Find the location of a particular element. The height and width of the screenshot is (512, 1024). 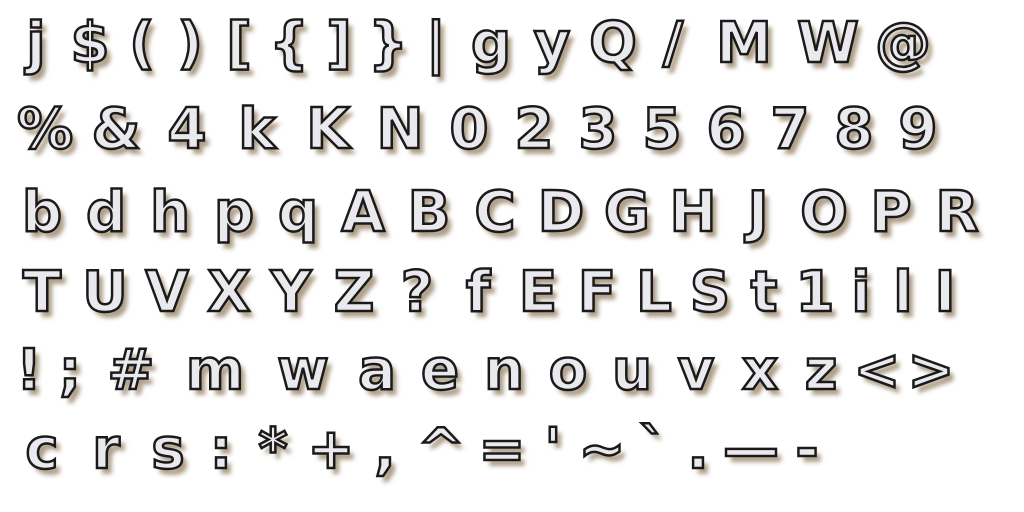

glyph: S is located at coordinates (710, 292).